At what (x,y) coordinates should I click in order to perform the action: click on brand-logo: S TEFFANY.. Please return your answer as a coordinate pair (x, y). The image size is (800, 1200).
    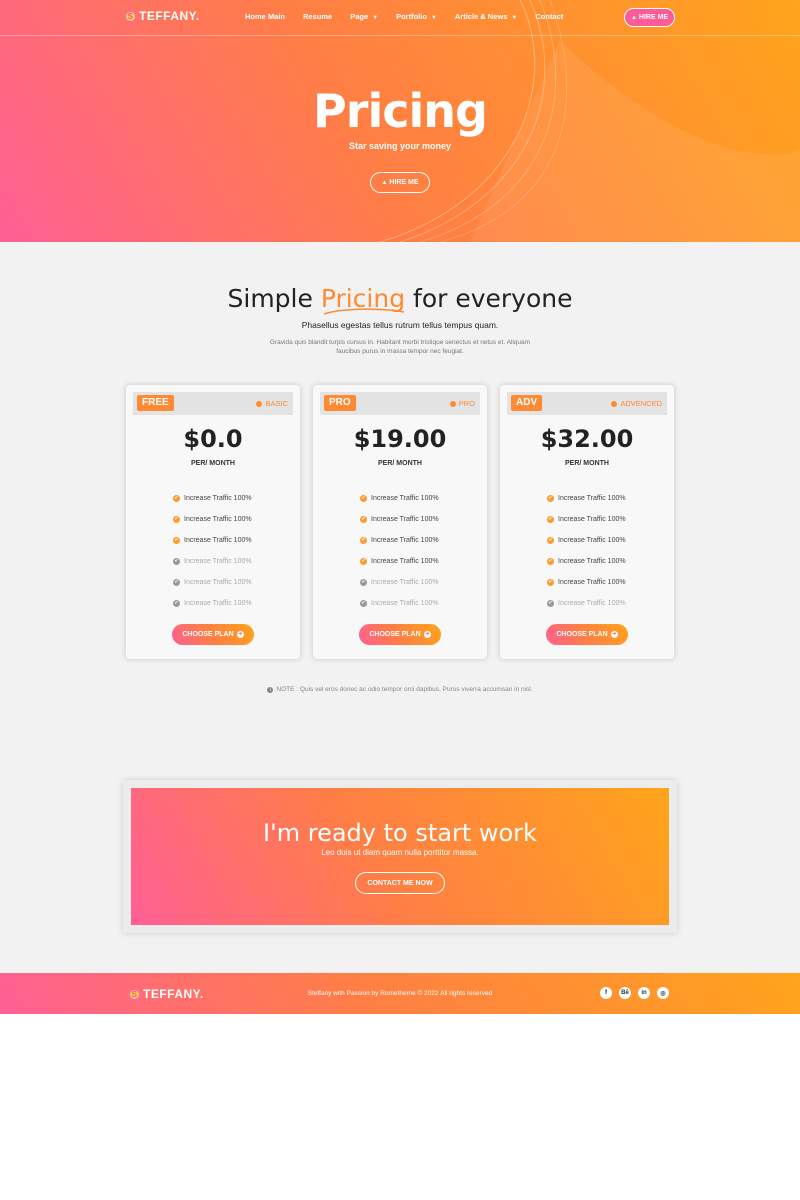
    Looking at the image, I should click on (162, 16).